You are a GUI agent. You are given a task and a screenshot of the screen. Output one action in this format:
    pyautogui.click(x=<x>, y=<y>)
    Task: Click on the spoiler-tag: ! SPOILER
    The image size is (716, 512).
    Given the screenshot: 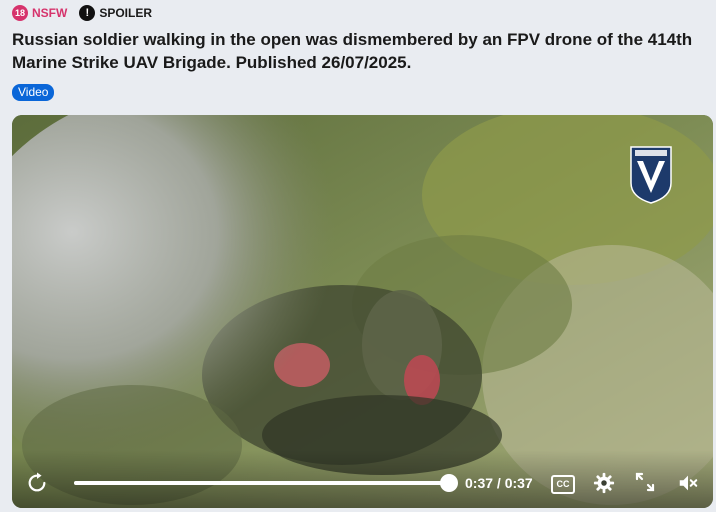 What is the action you would take?
    pyautogui.click(x=115, y=13)
    